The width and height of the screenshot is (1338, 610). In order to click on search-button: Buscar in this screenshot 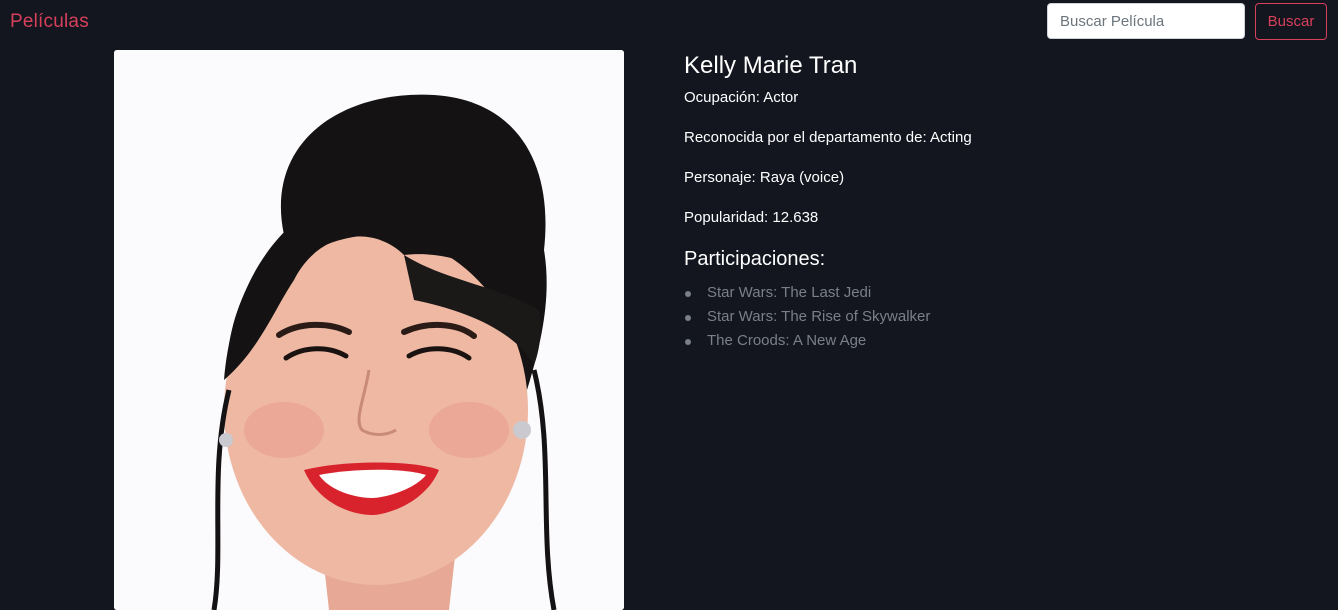, I will do `click(1291, 21)`.